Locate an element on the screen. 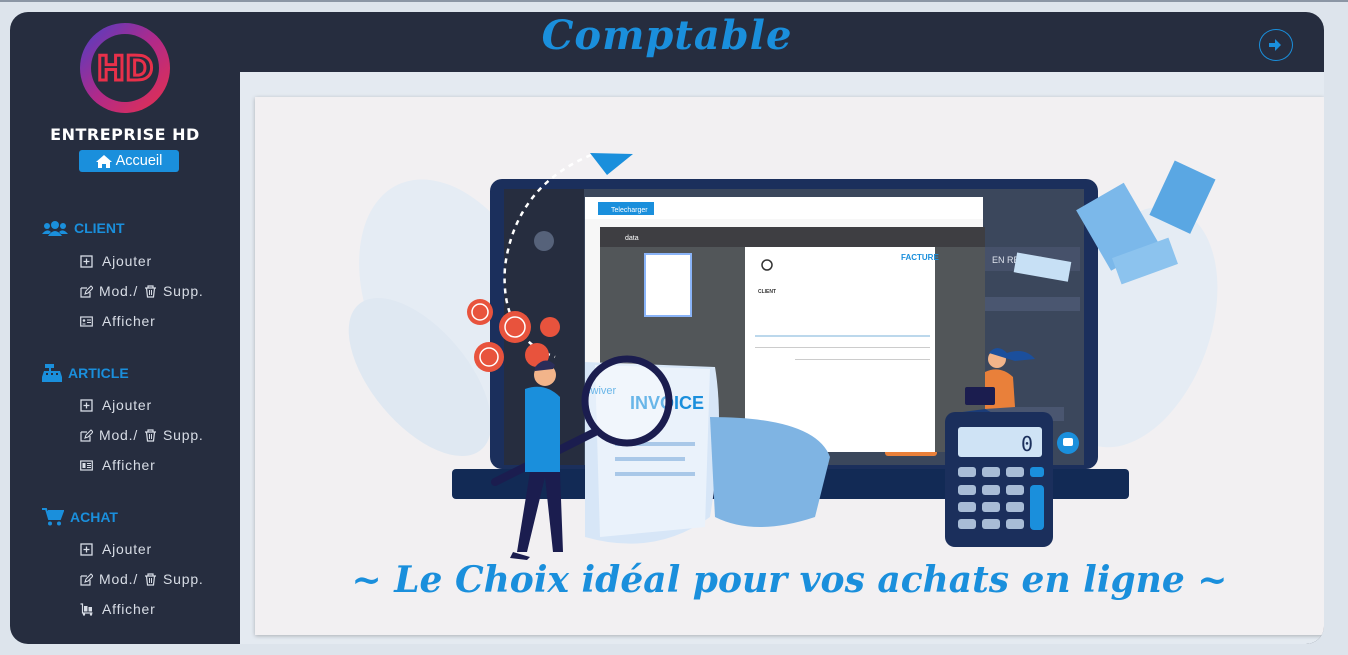 This screenshot has width=1348, height=655. doc-title: data is located at coordinates (632, 238).